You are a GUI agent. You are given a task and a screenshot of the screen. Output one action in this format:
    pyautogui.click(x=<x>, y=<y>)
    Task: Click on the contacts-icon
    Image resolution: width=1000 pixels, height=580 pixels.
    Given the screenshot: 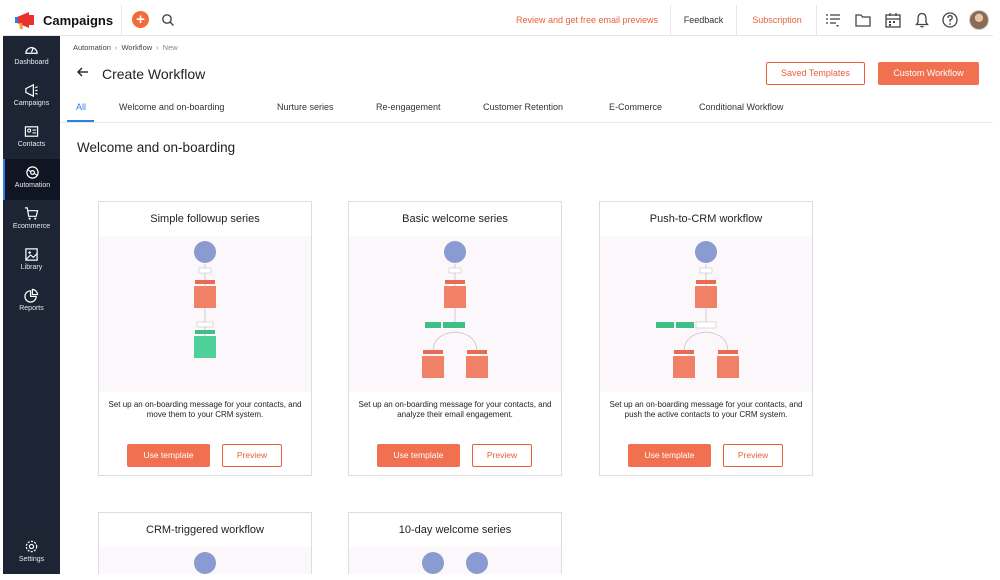 What is the action you would take?
    pyautogui.click(x=31, y=131)
    